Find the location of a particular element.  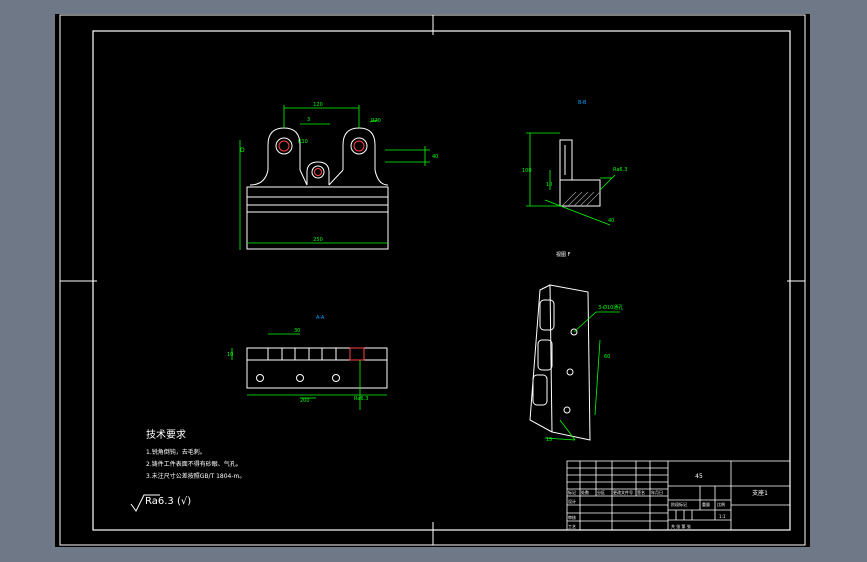

front-dim-tab: D is located at coordinates (242, 150).